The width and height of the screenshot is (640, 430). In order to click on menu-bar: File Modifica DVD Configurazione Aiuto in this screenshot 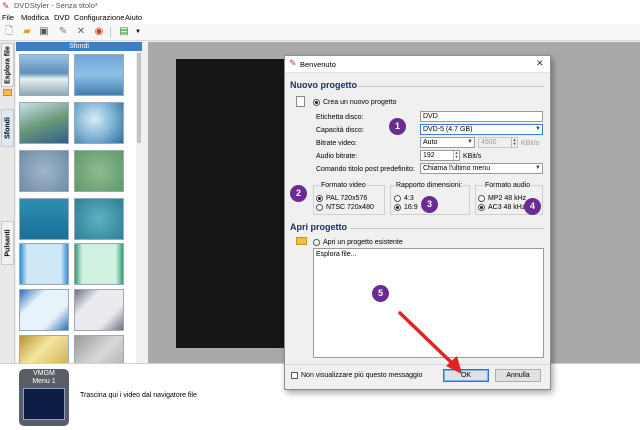, I will do `click(320, 18)`.